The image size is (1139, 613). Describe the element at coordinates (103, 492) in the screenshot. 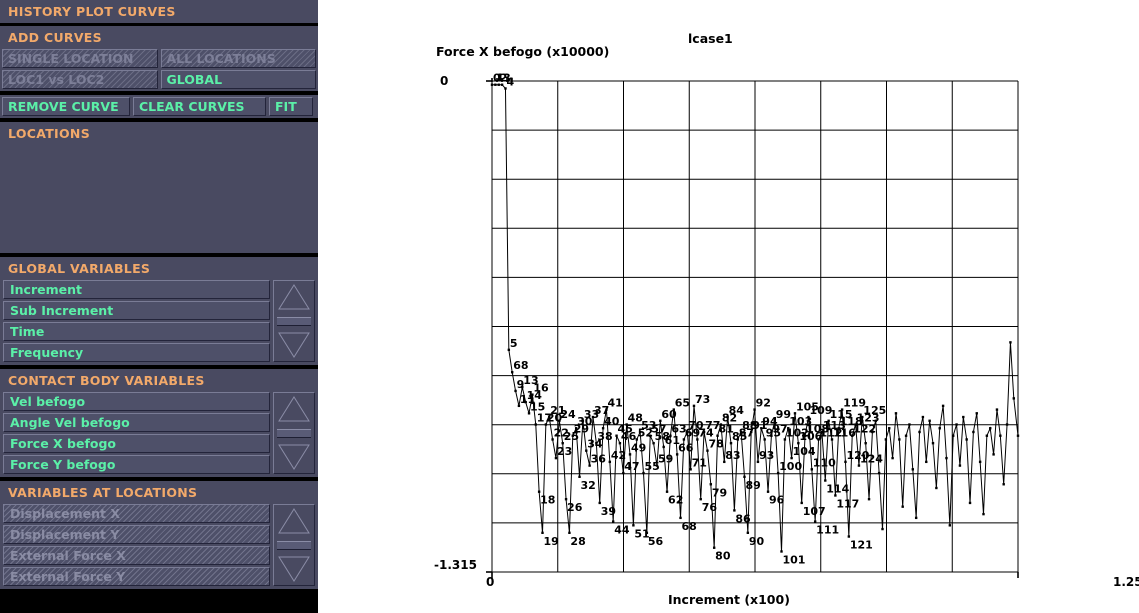

I see `variables-at-locations-heading: VARIABLES AT LOCATIONS` at that location.